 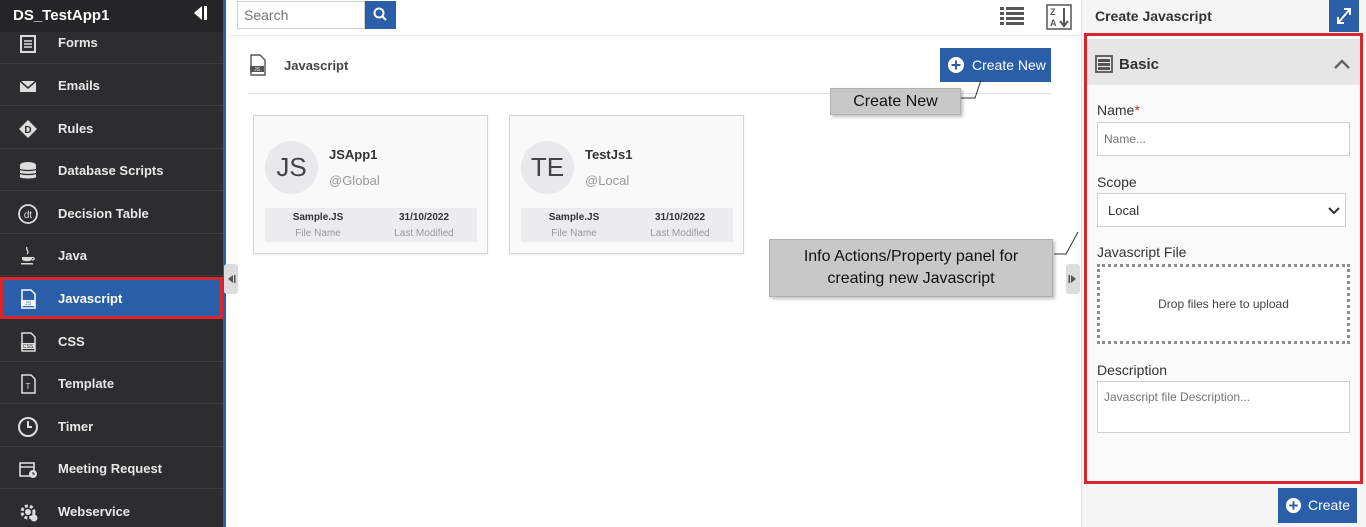 I want to click on forms-icon, so click(x=28, y=44).